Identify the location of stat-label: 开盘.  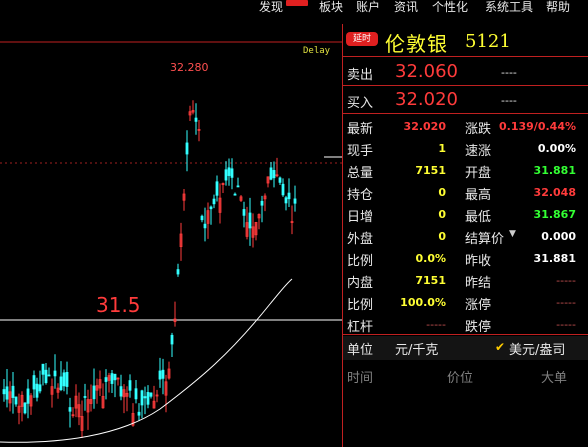
(478, 173).